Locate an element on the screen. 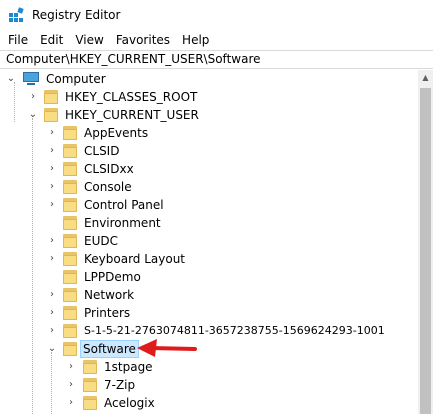 This screenshot has height=414, width=433. tree-node-label: Computer is located at coordinates (76, 79).